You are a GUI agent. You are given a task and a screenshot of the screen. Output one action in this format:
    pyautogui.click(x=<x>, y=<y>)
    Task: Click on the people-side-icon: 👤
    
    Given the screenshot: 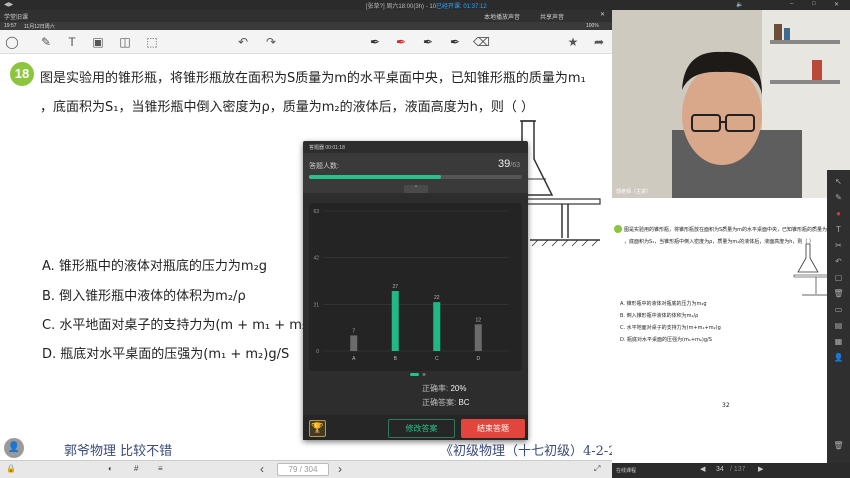 What is the action you would take?
    pyautogui.click(x=838, y=357)
    